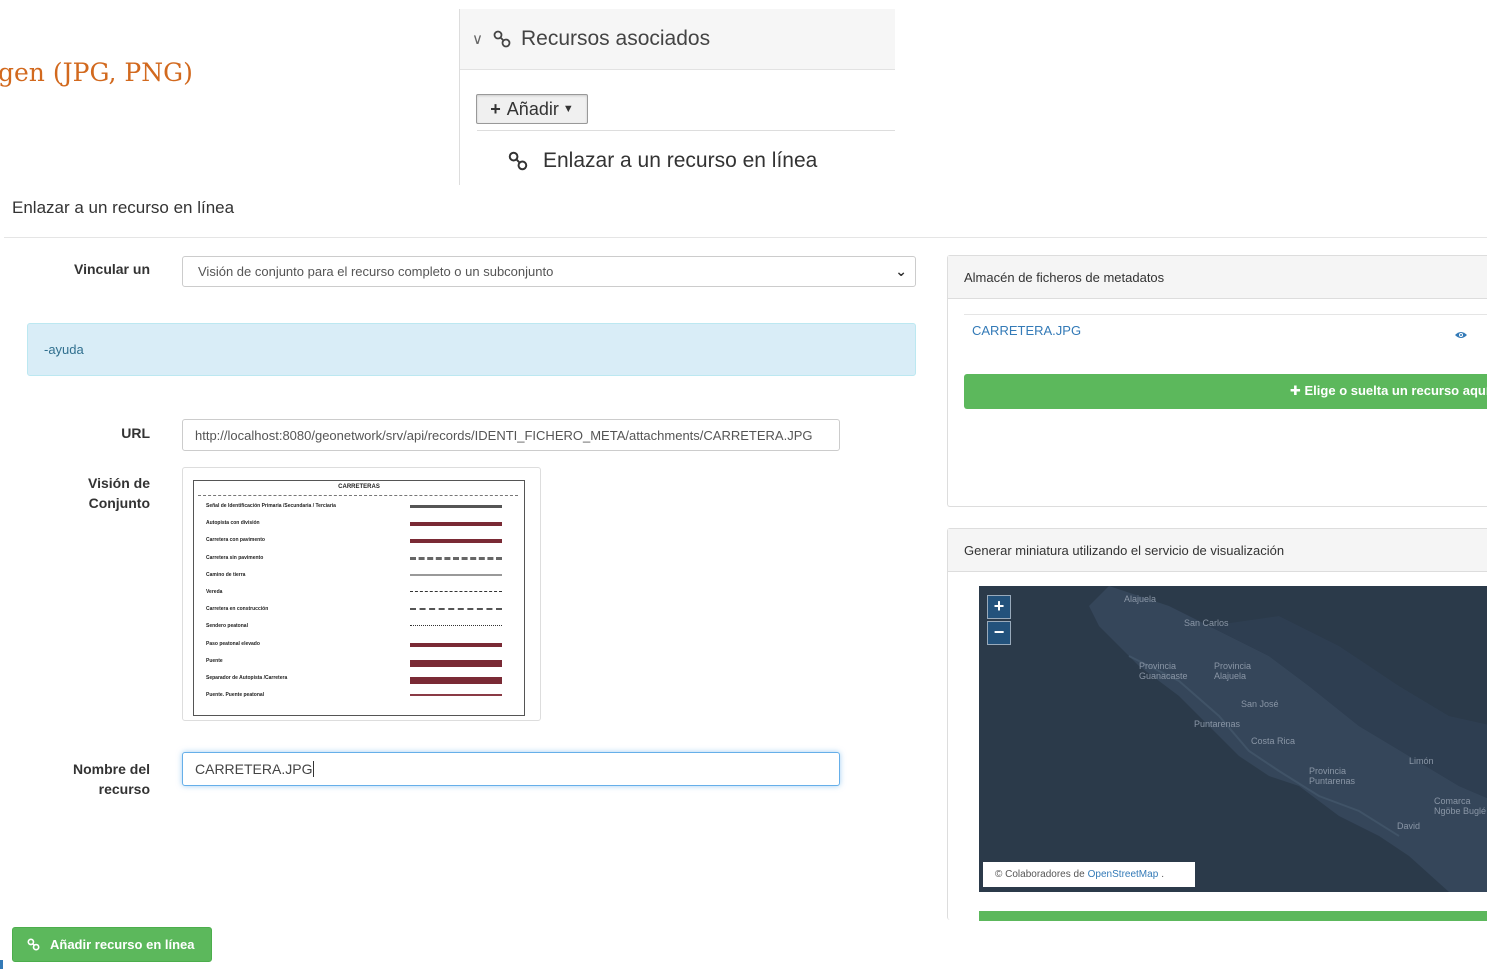 The image size is (1487, 969). I want to click on metadata-file-store-header: Almacén de ficheros de metadatos, so click(1217, 277).